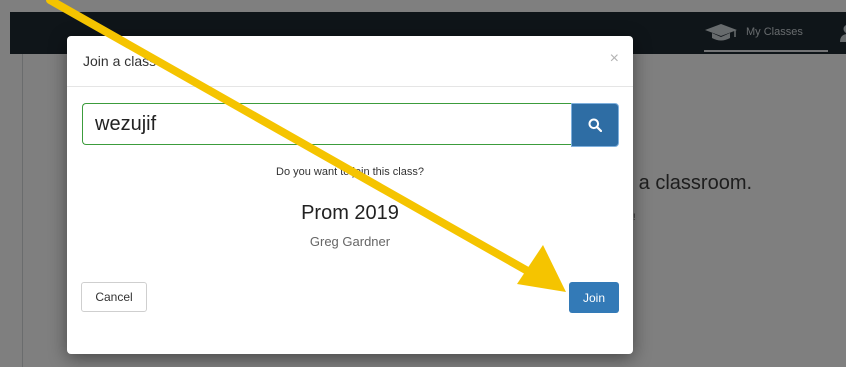  I want to click on modal-header: Join a class ×, so click(350, 61).